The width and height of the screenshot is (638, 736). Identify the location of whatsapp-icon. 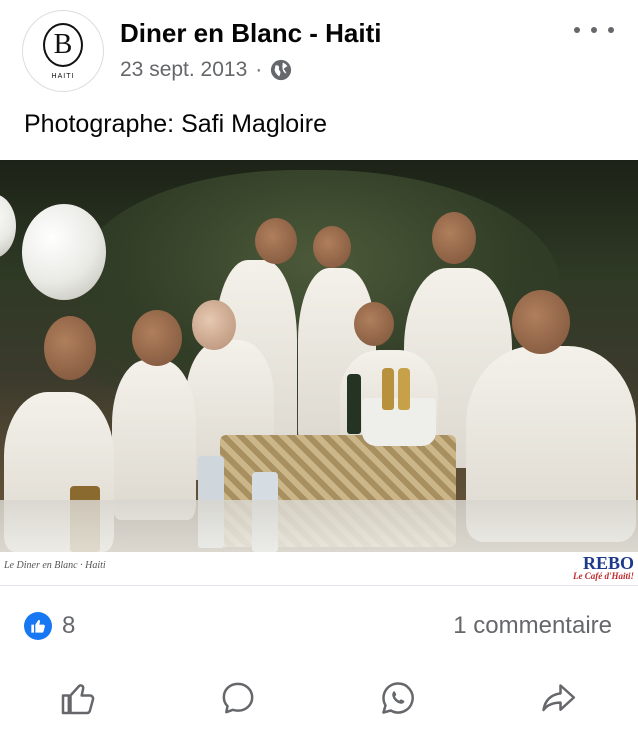
(398, 698).